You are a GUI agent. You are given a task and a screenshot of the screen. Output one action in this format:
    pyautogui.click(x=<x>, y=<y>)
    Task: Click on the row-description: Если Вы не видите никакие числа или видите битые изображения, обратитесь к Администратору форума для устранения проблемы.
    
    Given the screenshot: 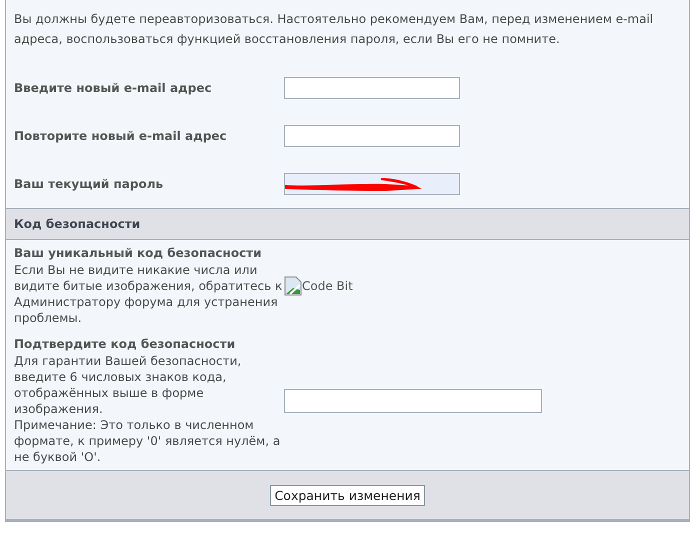 What is the action you would take?
    pyautogui.click(x=149, y=294)
    